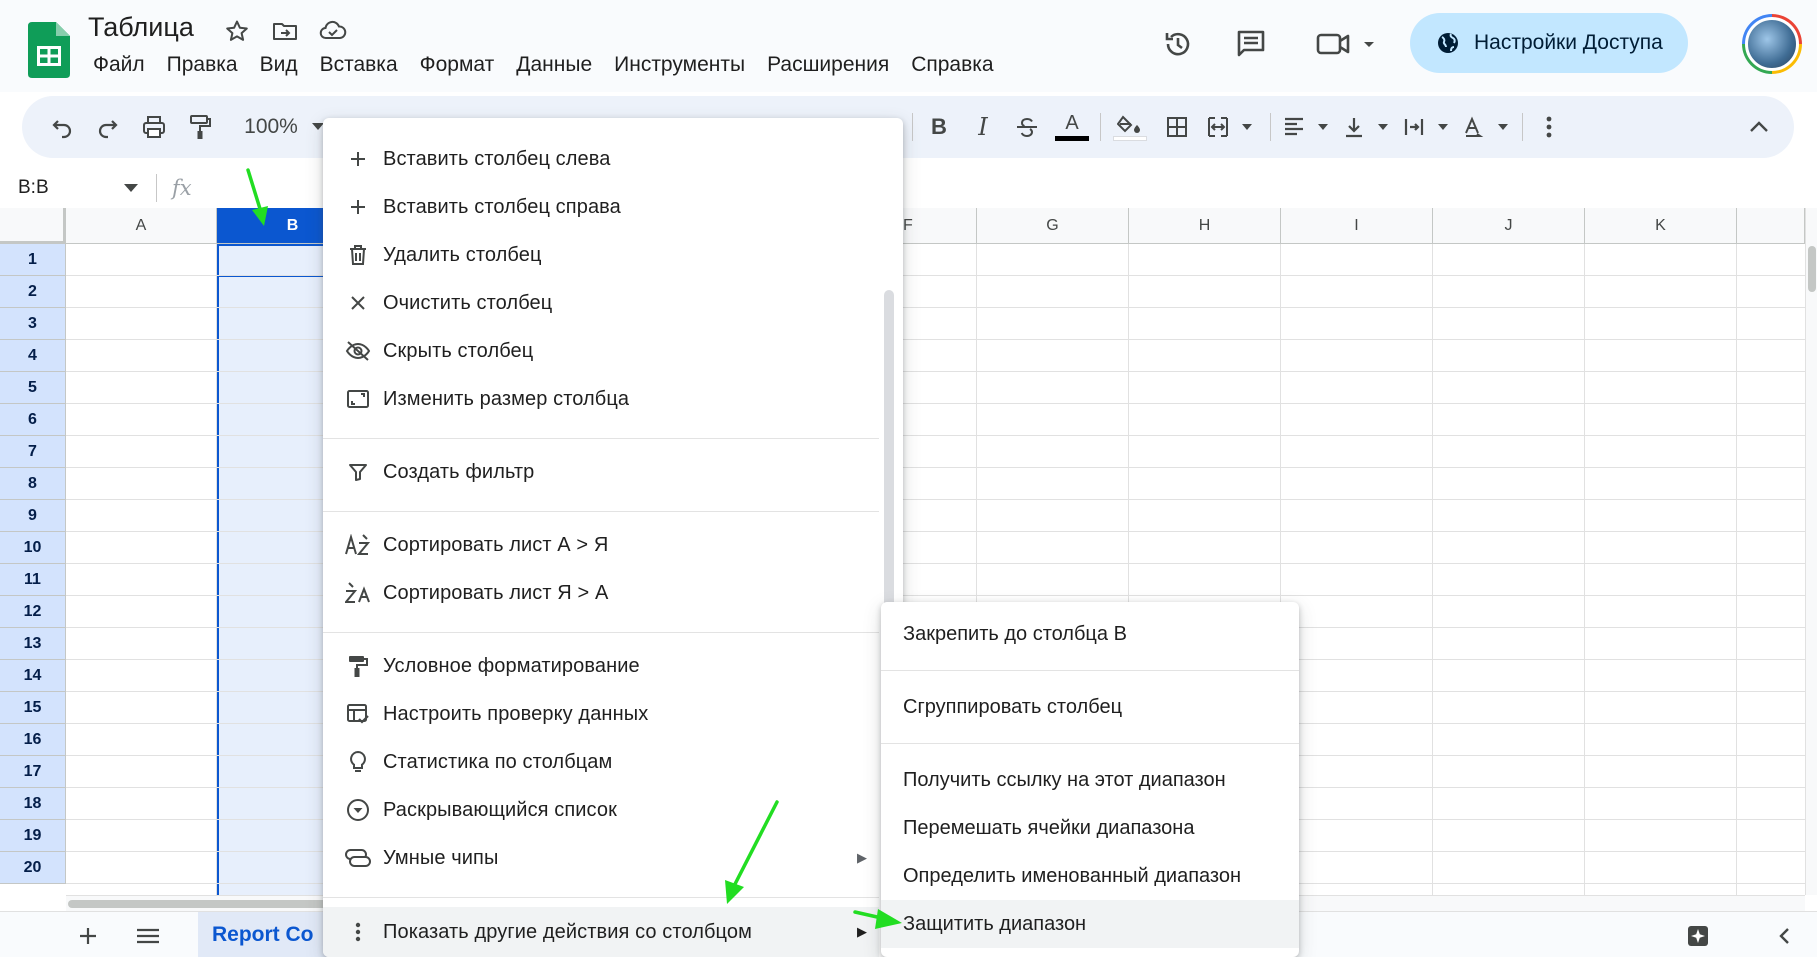 The height and width of the screenshot is (957, 1817). I want to click on borders-icon, so click(1177, 127).